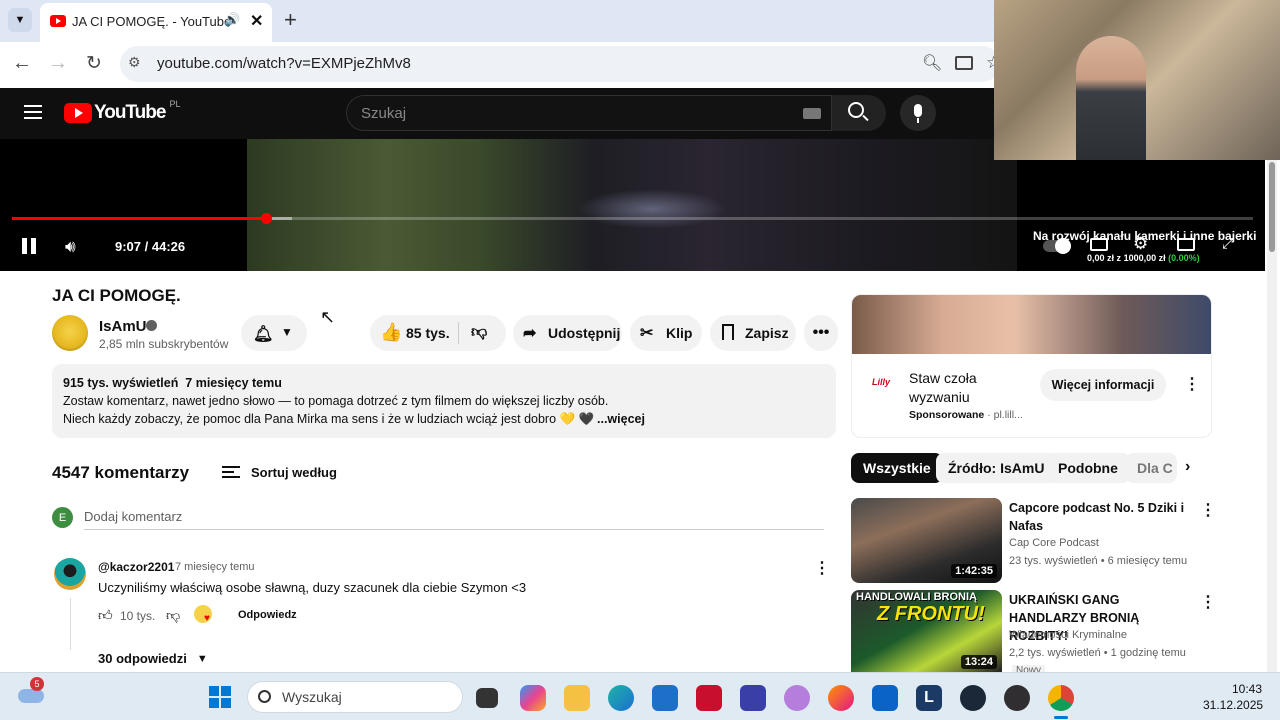 The width and height of the screenshot is (1280, 720). Describe the element at coordinates (1272, 416) in the screenshot. I see `page-scrollbar` at that location.